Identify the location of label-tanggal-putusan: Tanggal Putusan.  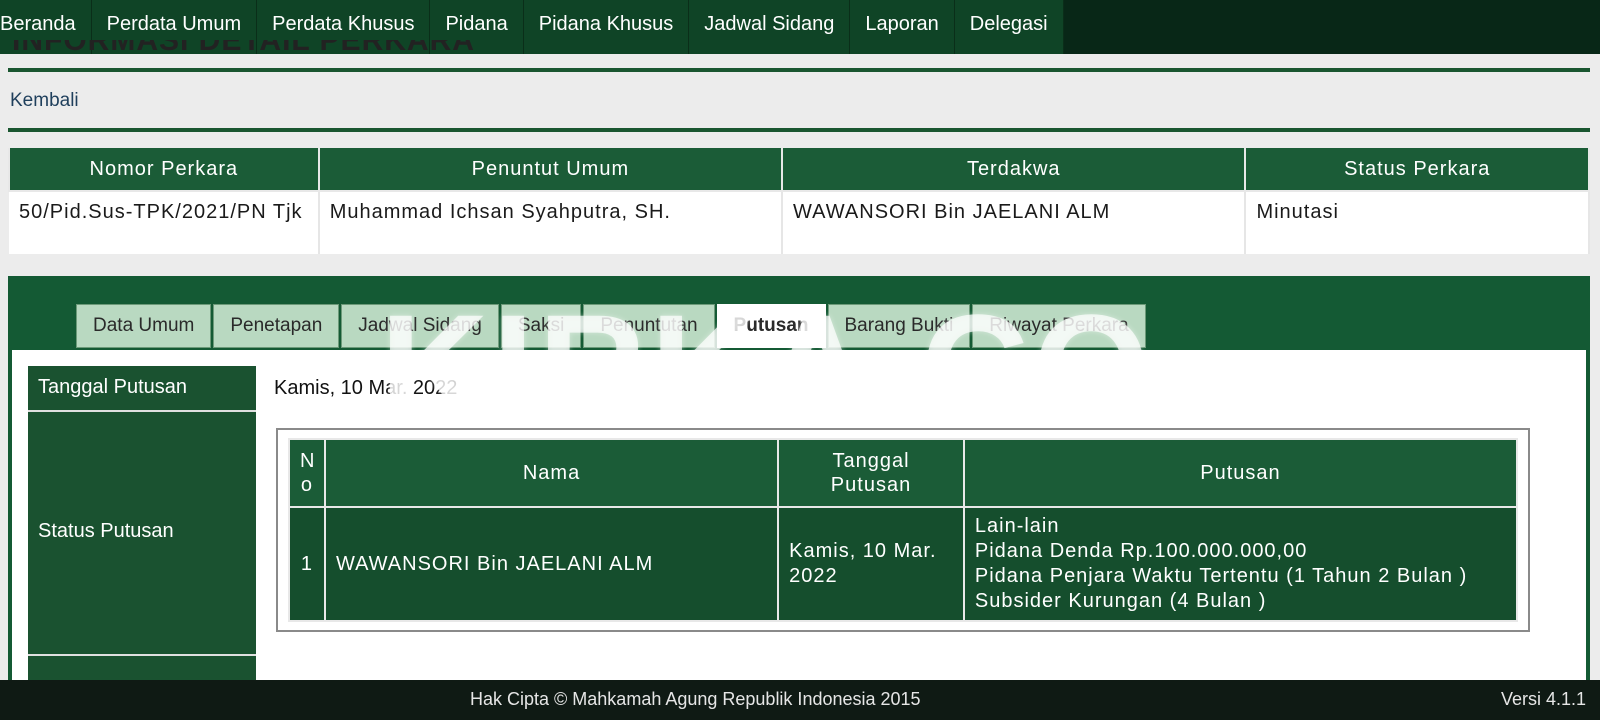
(113, 387).